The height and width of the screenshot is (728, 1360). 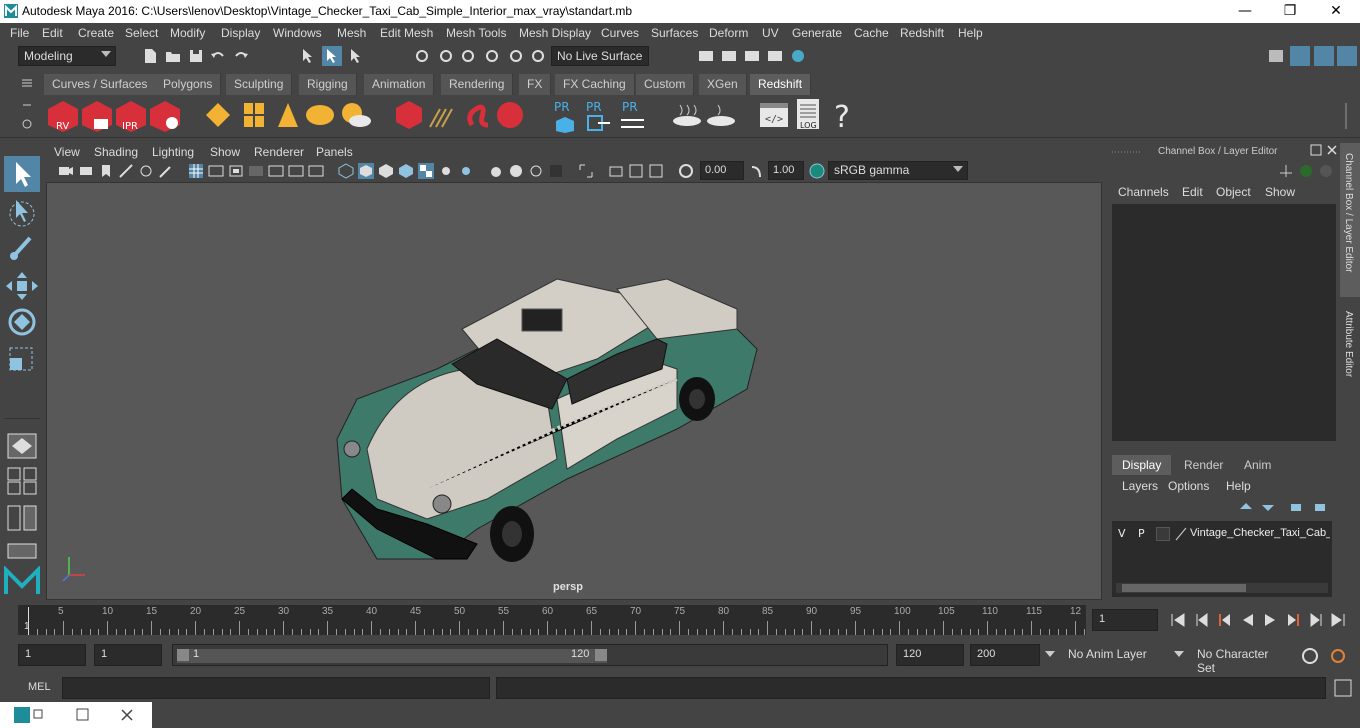 What do you see at coordinates (1246, 507) in the screenshot?
I see `move-layer-up-icon` at bounding box center [1246, 507].